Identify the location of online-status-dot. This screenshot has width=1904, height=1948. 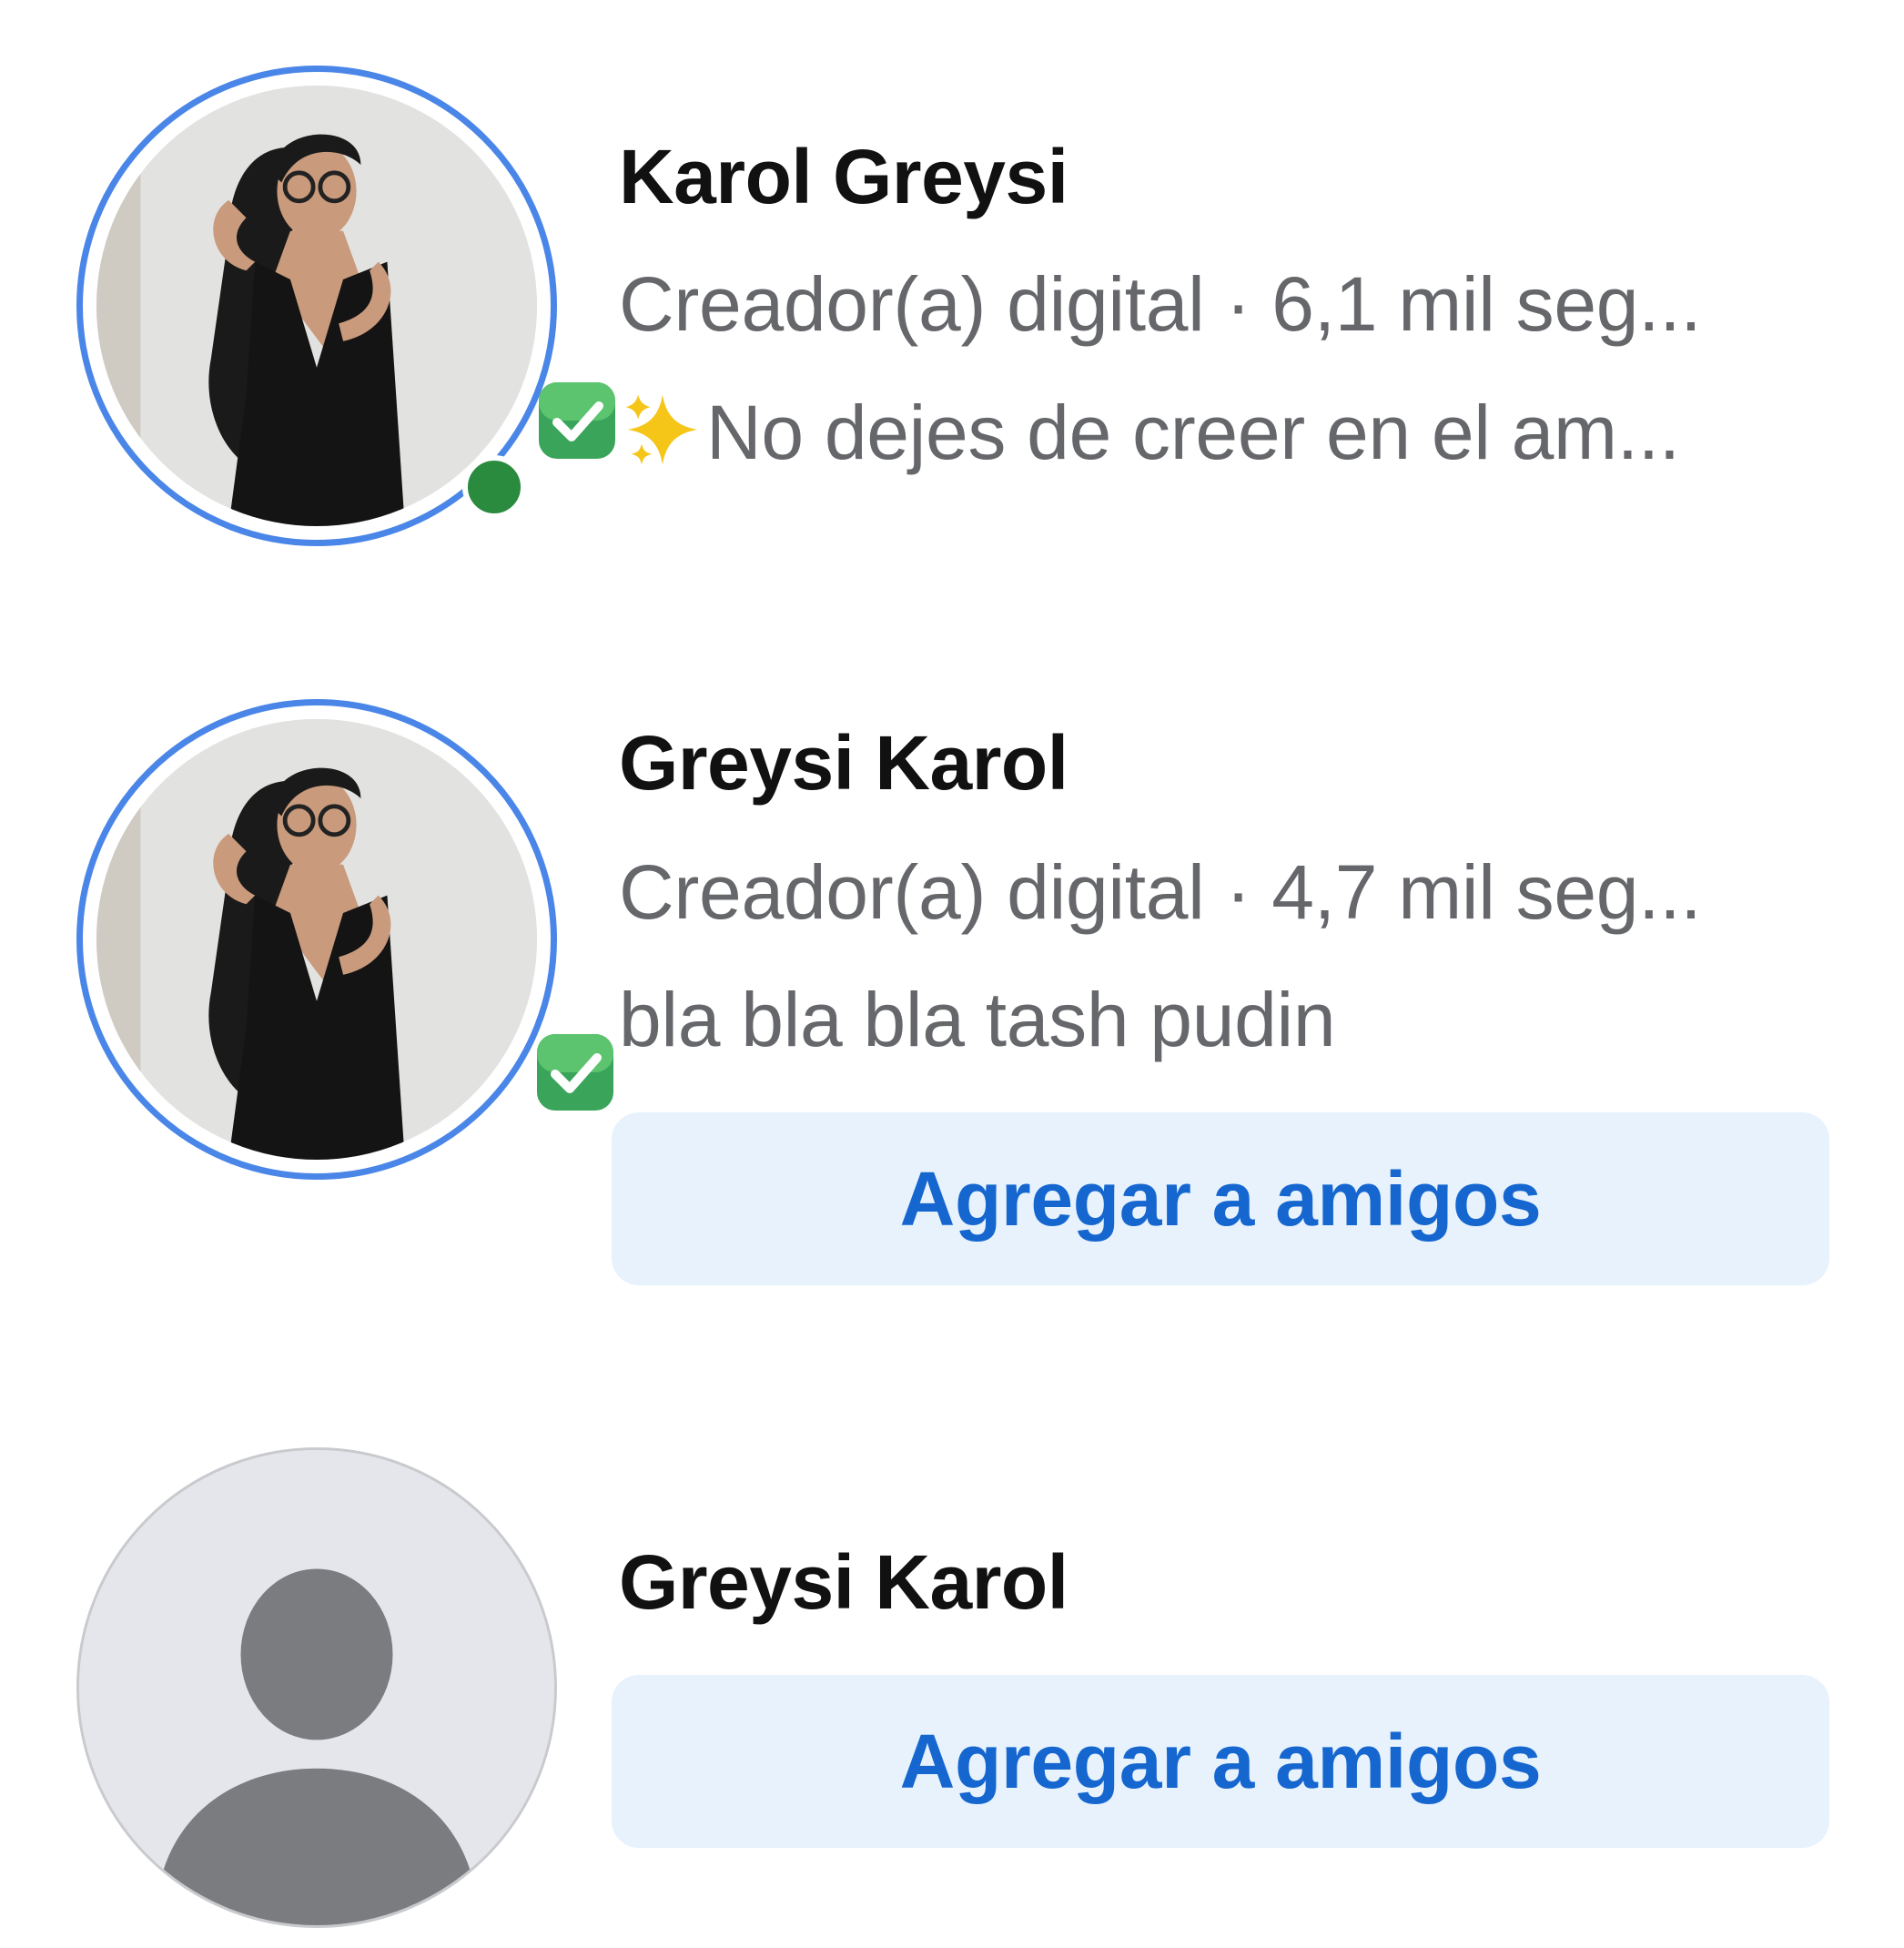
(494, 487).